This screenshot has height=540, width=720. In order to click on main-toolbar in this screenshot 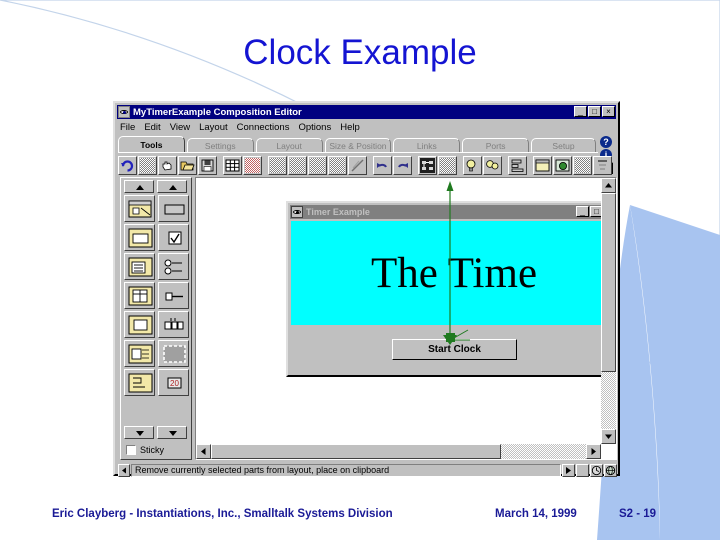, I will do `click(365, 165)`.